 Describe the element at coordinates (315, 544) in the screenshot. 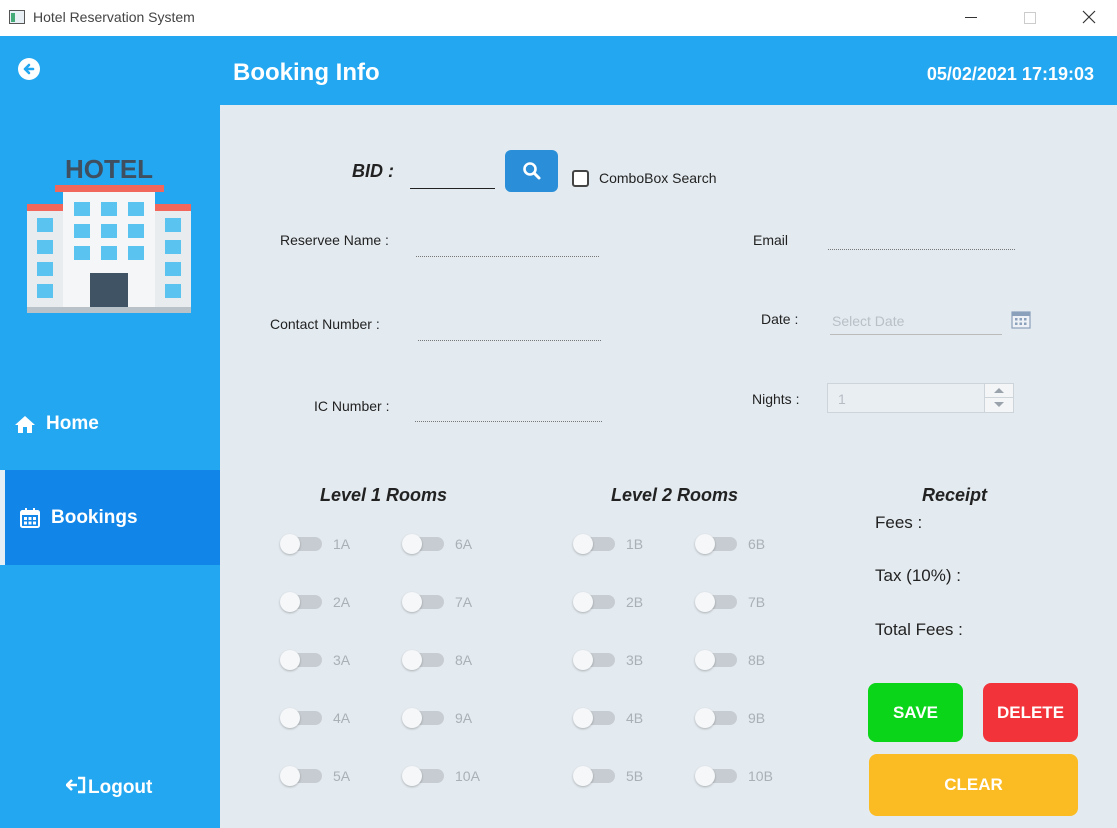

I see `room-toggle-1a: 1A` at that location.